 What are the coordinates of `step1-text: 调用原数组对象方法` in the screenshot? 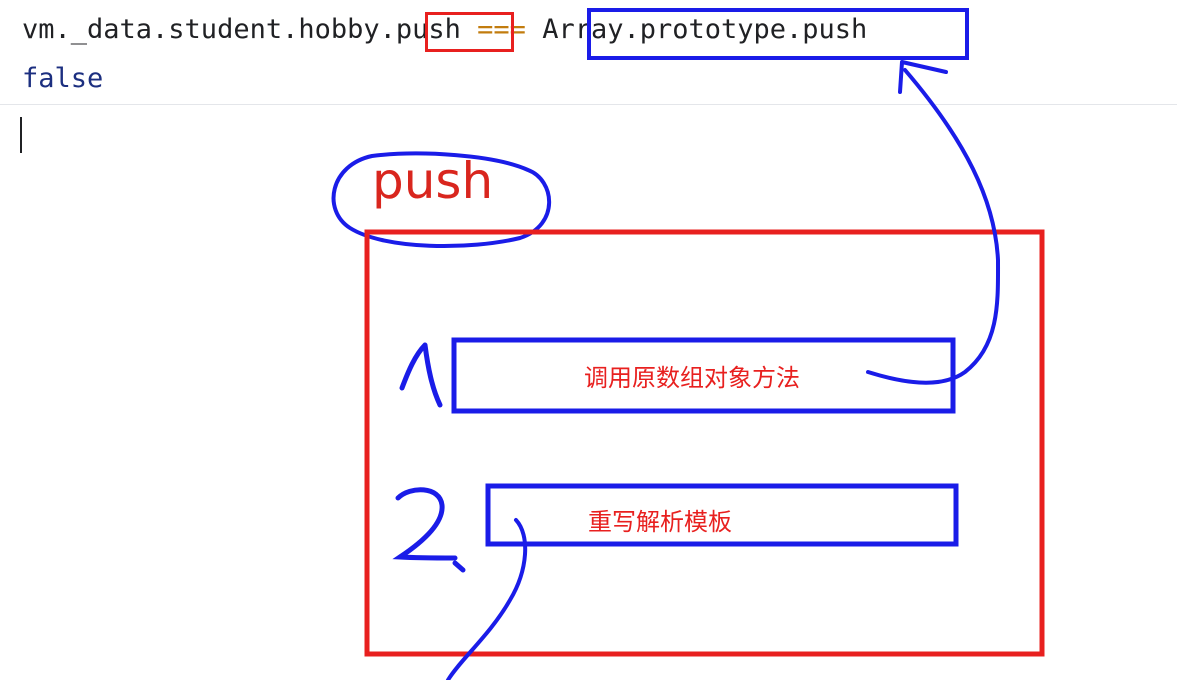 It's located at (692, 378).